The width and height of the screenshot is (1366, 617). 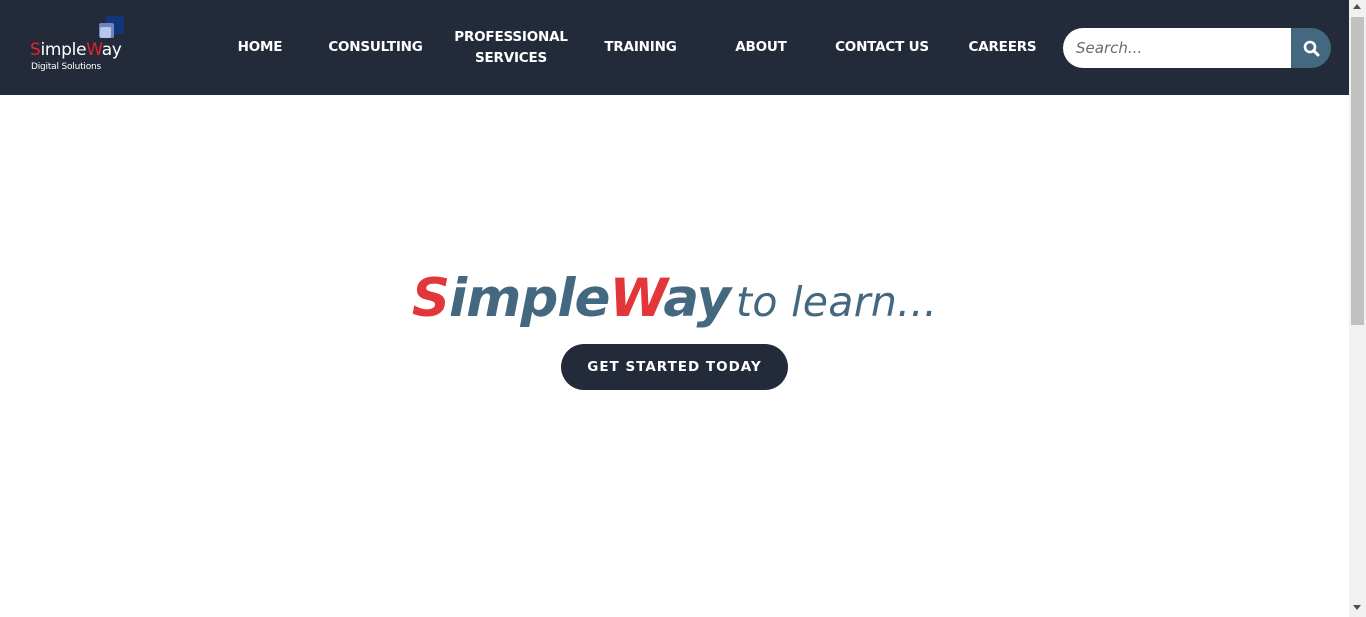 I want to click on logo-text-ay: ay, so click(x=111, y=50).